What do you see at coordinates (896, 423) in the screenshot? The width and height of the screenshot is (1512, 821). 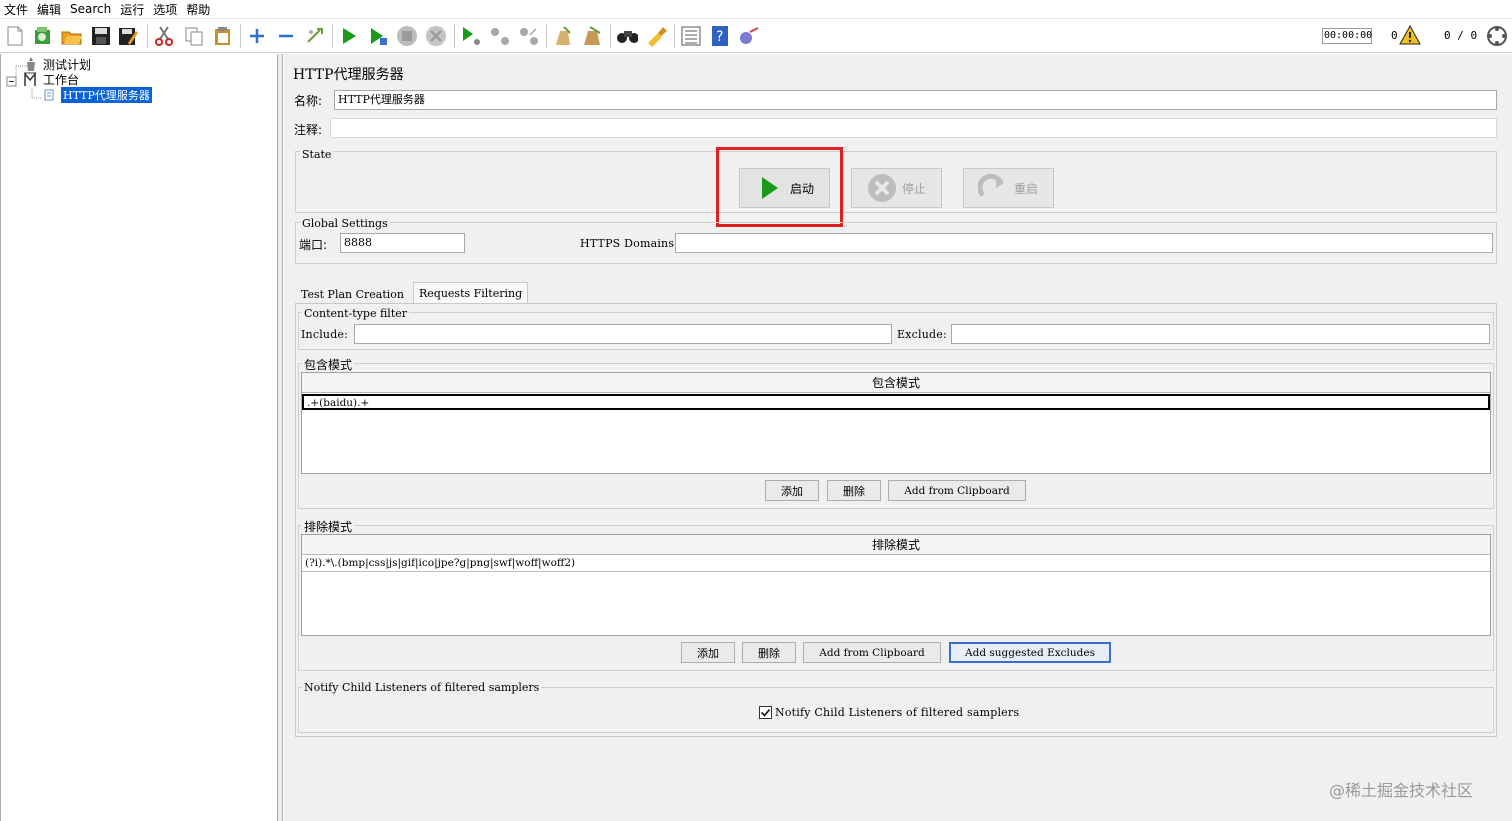 I see `include-patterns-table: 包含模式 .+(baidu).+` at bounding box center [896, 423].